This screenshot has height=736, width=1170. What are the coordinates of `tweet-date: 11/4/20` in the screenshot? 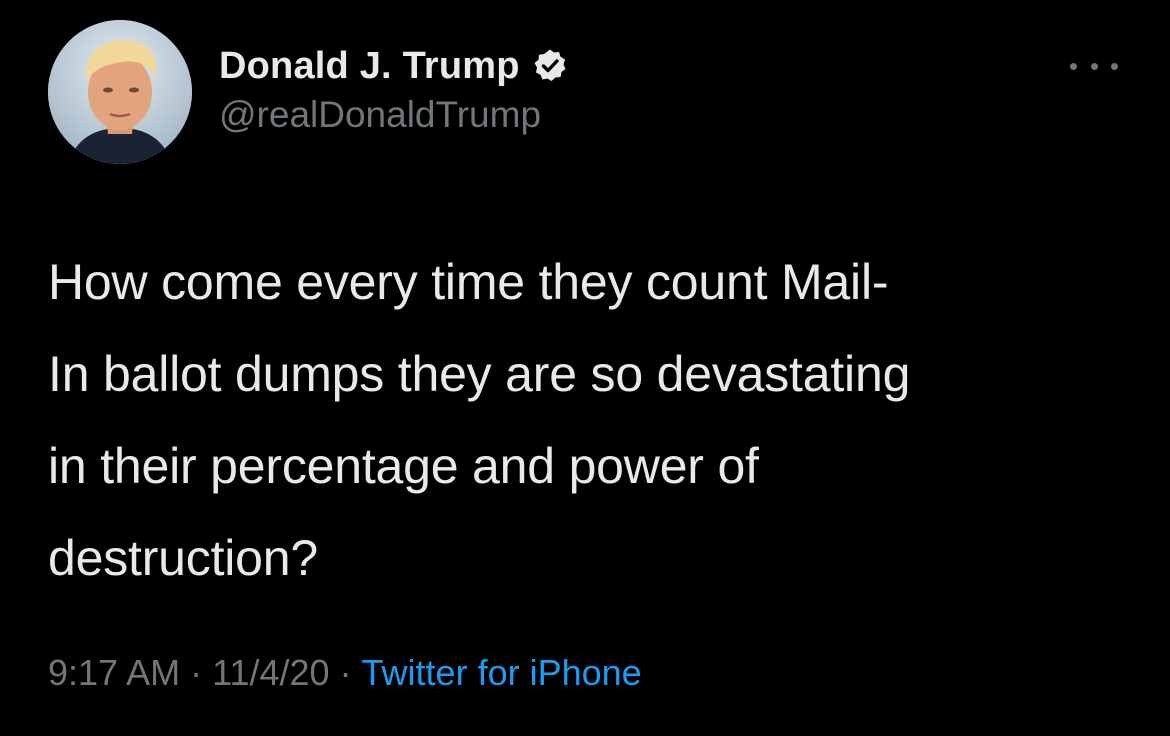 It's located at (270, 673).